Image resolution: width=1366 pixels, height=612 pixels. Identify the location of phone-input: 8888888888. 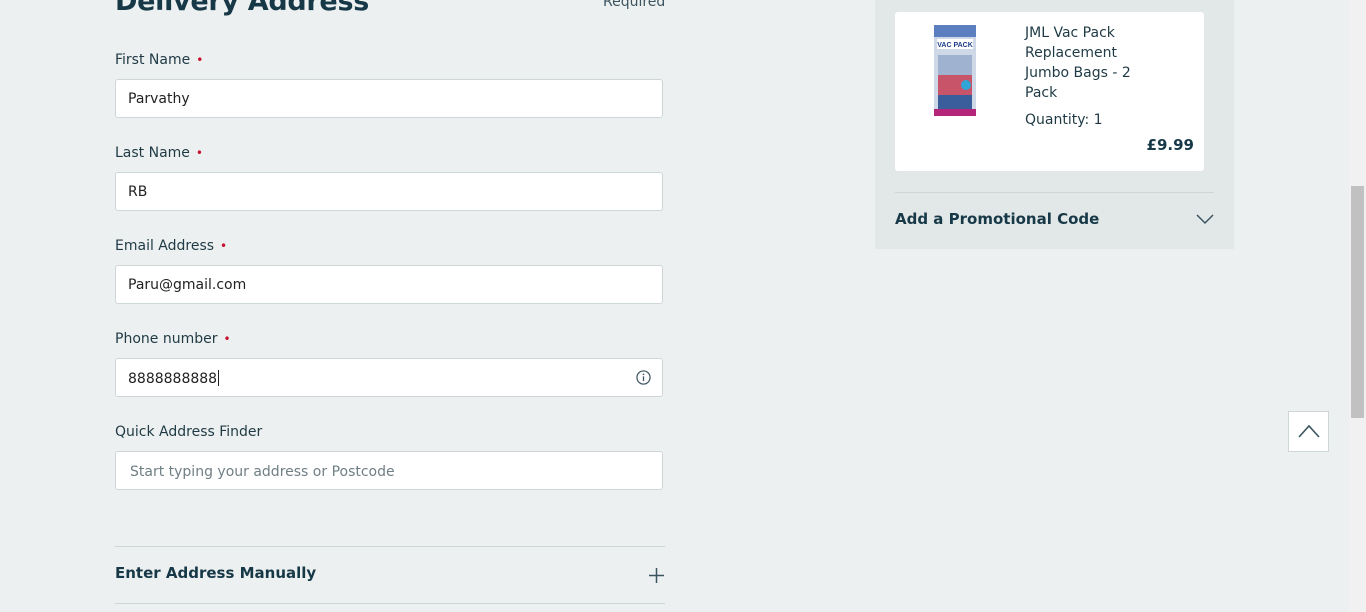
(389, 377).